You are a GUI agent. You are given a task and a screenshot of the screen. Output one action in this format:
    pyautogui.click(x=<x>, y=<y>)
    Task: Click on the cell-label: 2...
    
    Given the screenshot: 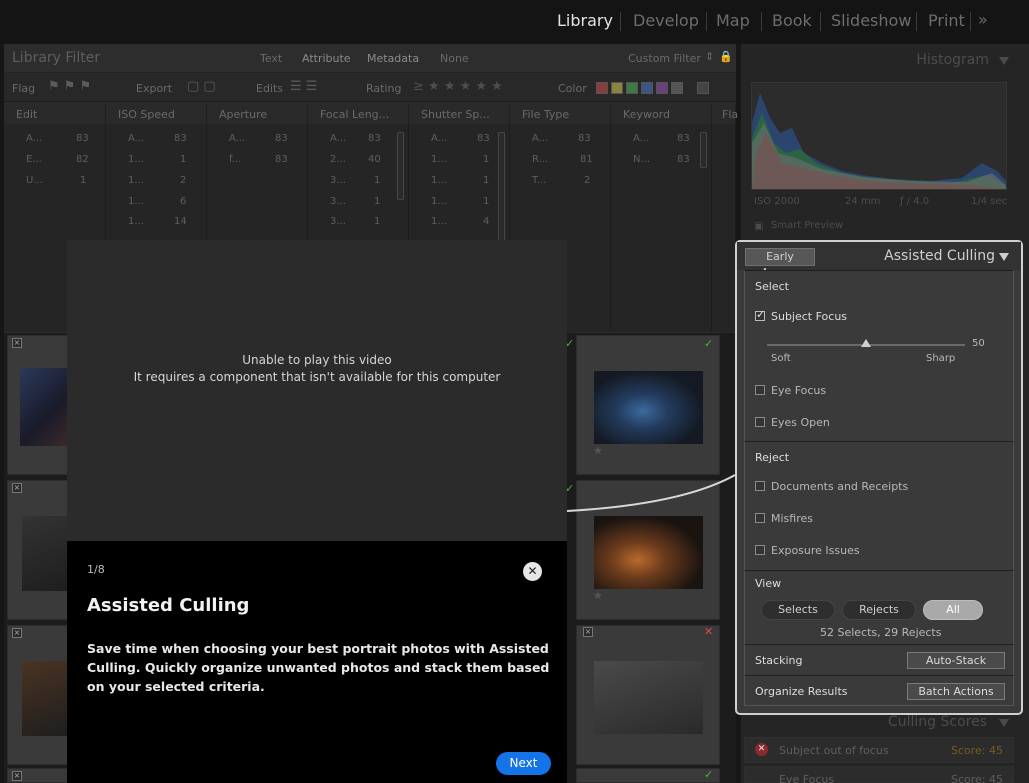 What is the action you would take?
    pyautogui.click(x=338, y=159)
    